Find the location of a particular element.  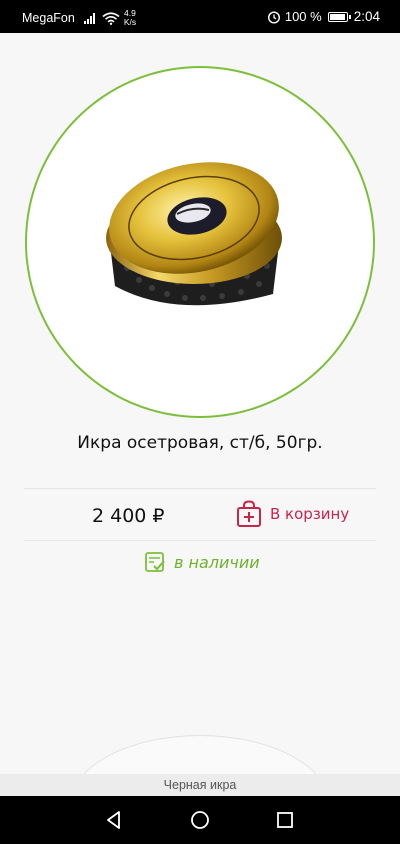

recents-icon is located at coordinates (285, 820).